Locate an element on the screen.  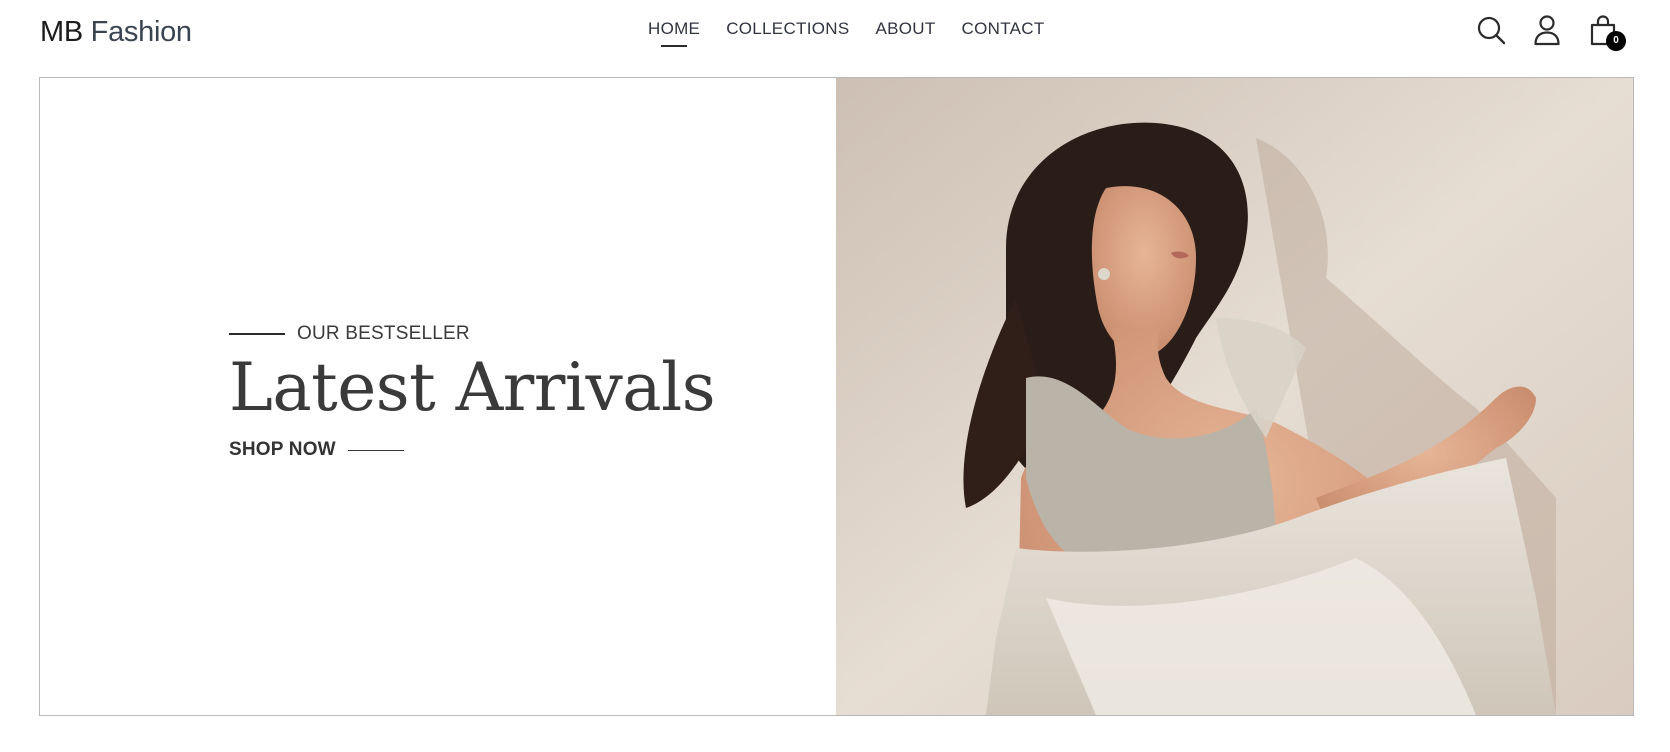
brand-name-primary: MB is located at coordinates (61, 32).